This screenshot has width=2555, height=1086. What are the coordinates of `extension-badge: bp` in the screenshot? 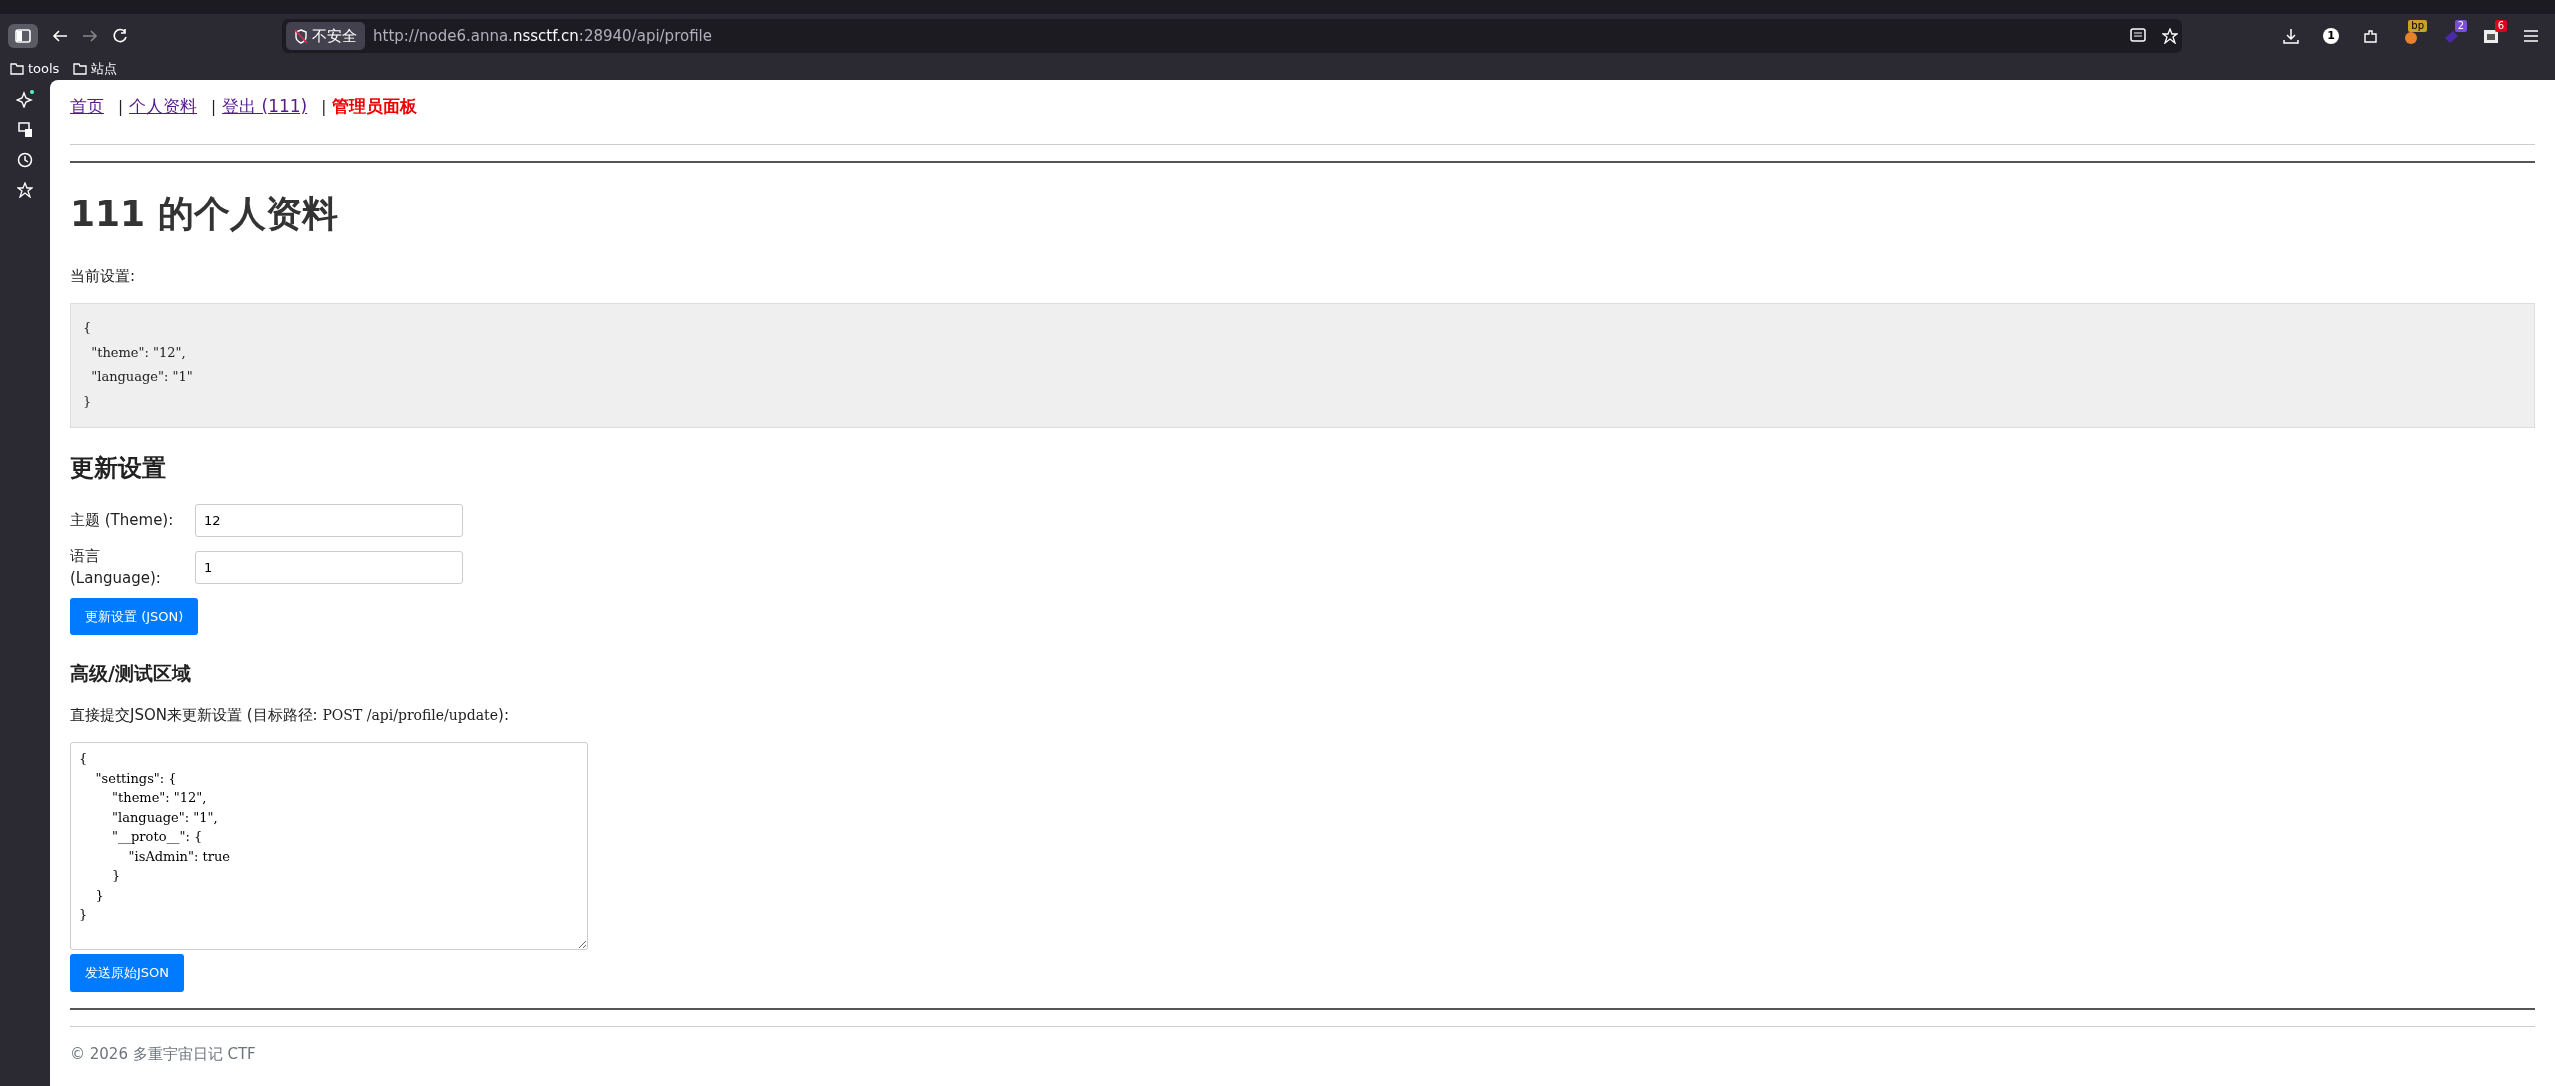 It's located at (2417, 26).